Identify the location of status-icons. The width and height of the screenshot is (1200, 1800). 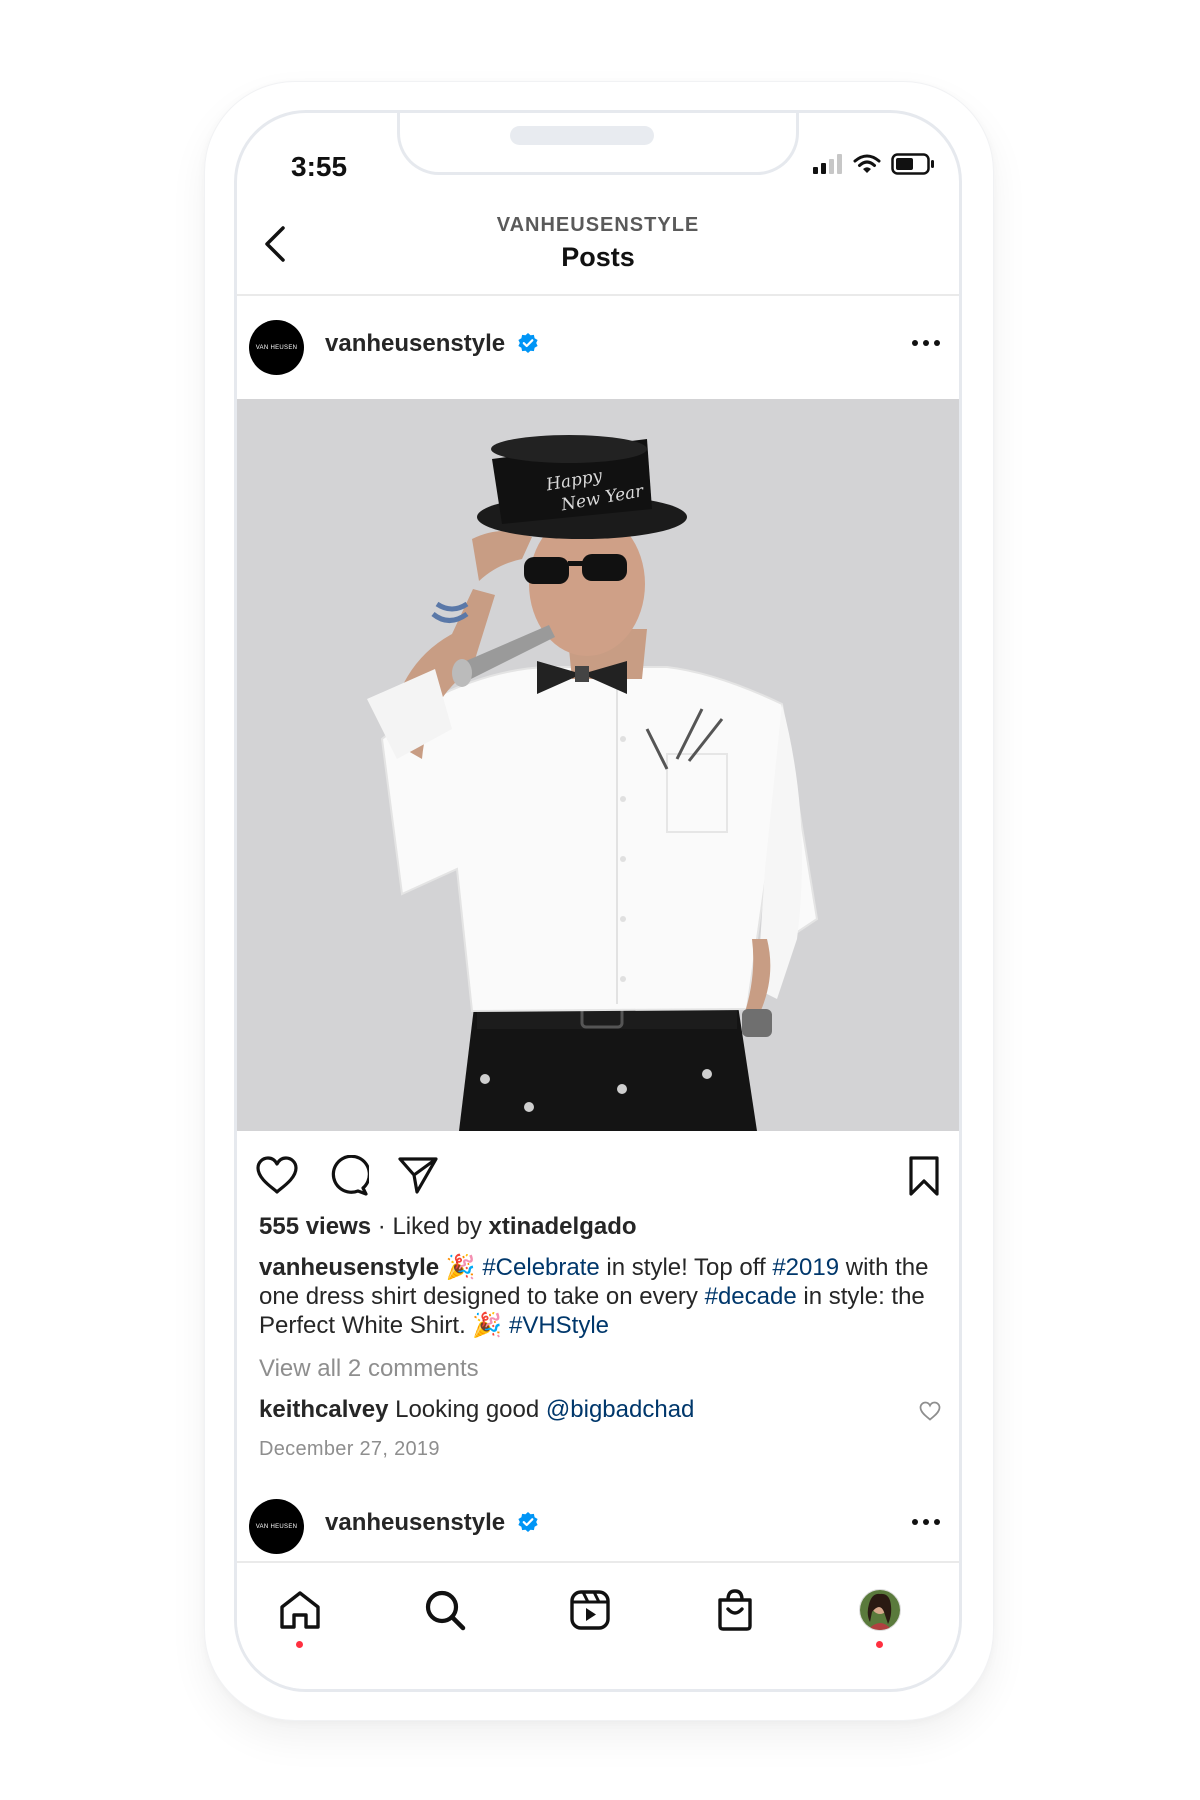
(874, 164).